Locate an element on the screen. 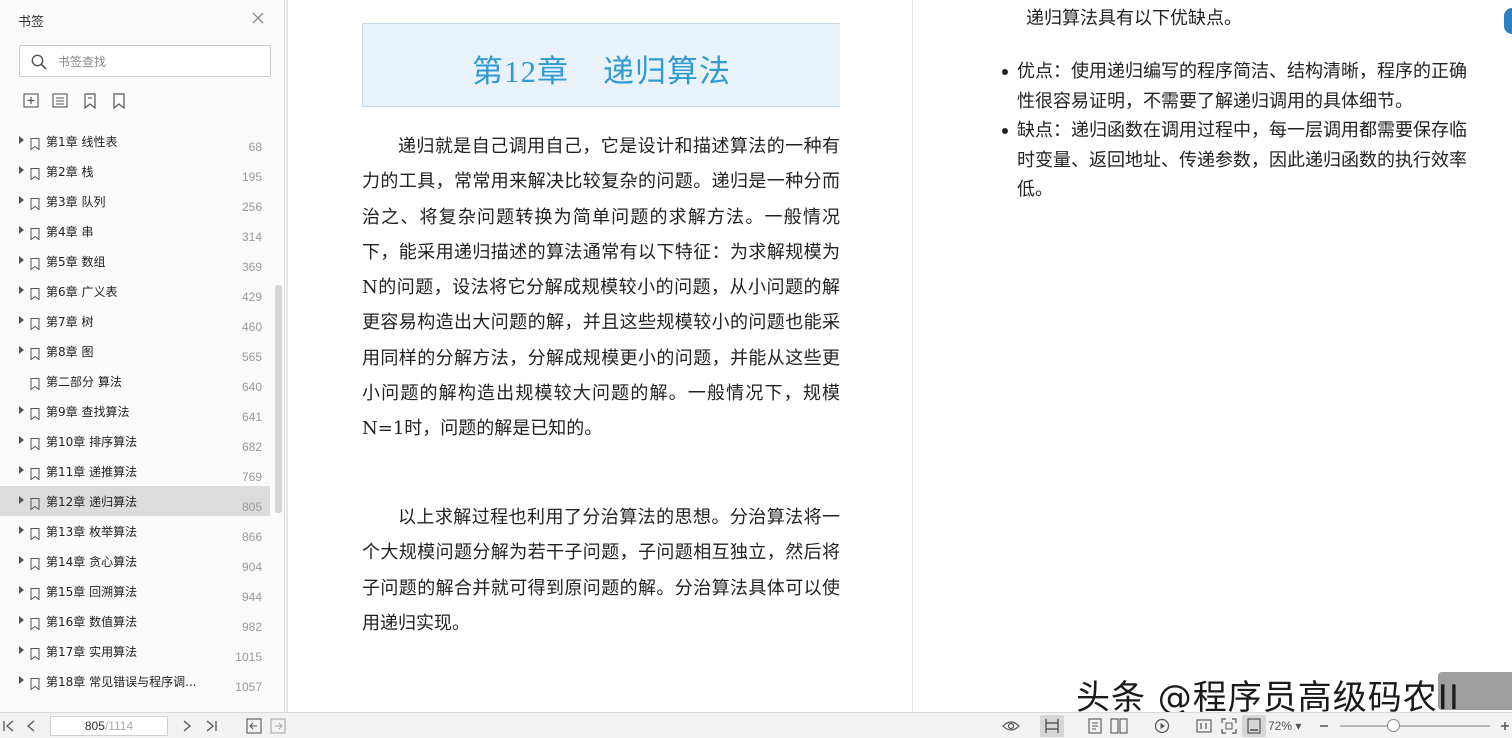 The image size is (1512, 738). bookmark-page-number: 682 is located at coordinates (251, 447).